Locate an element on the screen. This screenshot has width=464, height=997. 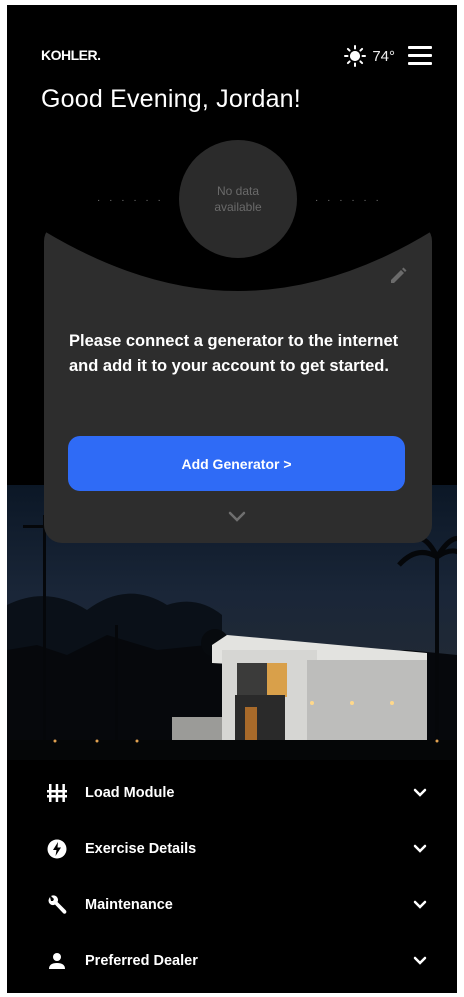
no-data-label: No data available is located at coordinates (238, 199).